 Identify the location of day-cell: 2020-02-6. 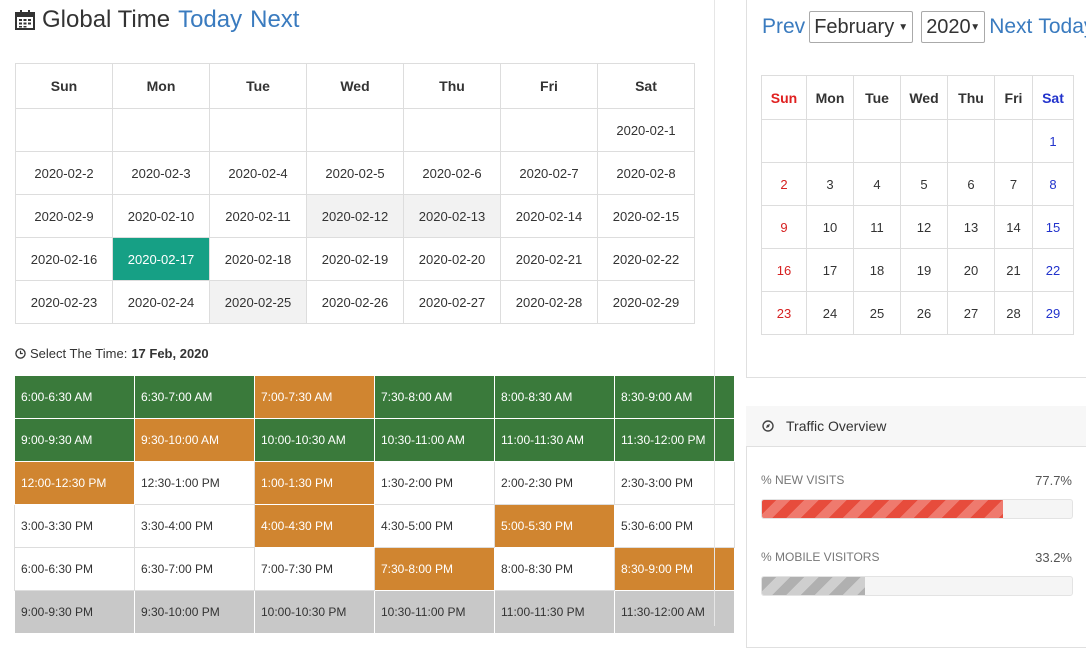
(452, 173).